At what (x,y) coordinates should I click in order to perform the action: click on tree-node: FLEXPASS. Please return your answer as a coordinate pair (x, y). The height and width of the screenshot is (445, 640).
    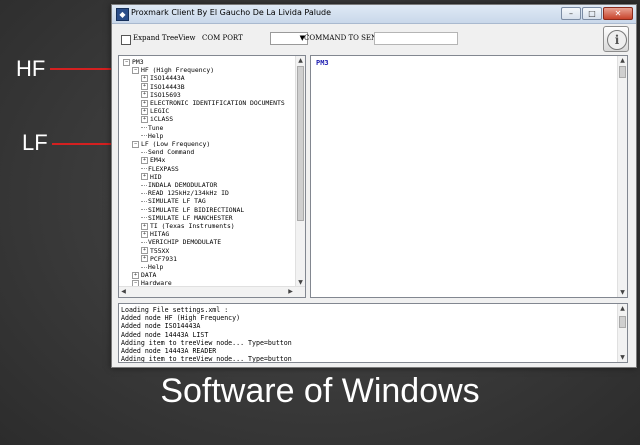
    Looking at the image, I should click on (160, 169).